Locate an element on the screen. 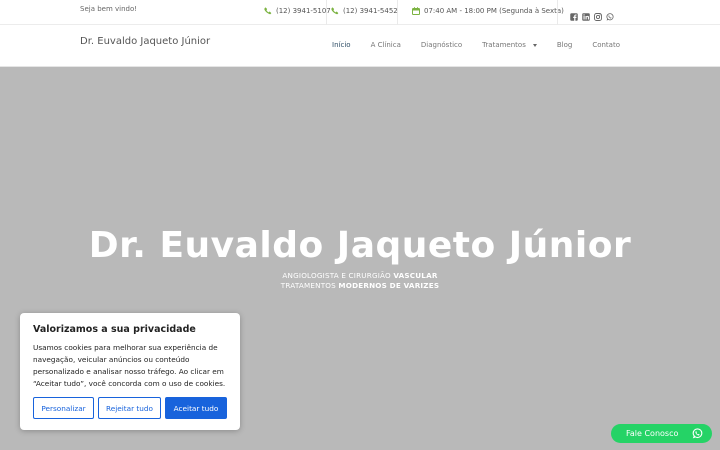 Image resolution: width=720 pixels, height=450 pixels. business-hours: 07:40 AM - 18:00 PM (Segunda à Sexta) is located at coordinates (488, 11).